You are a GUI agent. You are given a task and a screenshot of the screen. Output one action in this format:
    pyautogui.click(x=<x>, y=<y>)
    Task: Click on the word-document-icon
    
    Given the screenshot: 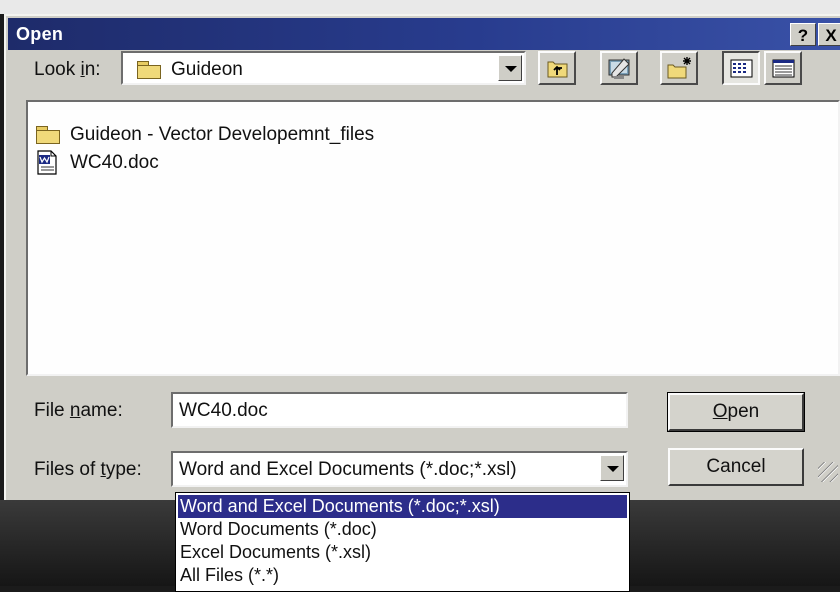 What is the action you would take?
    pyautogui.click(x=47, y=162)
    